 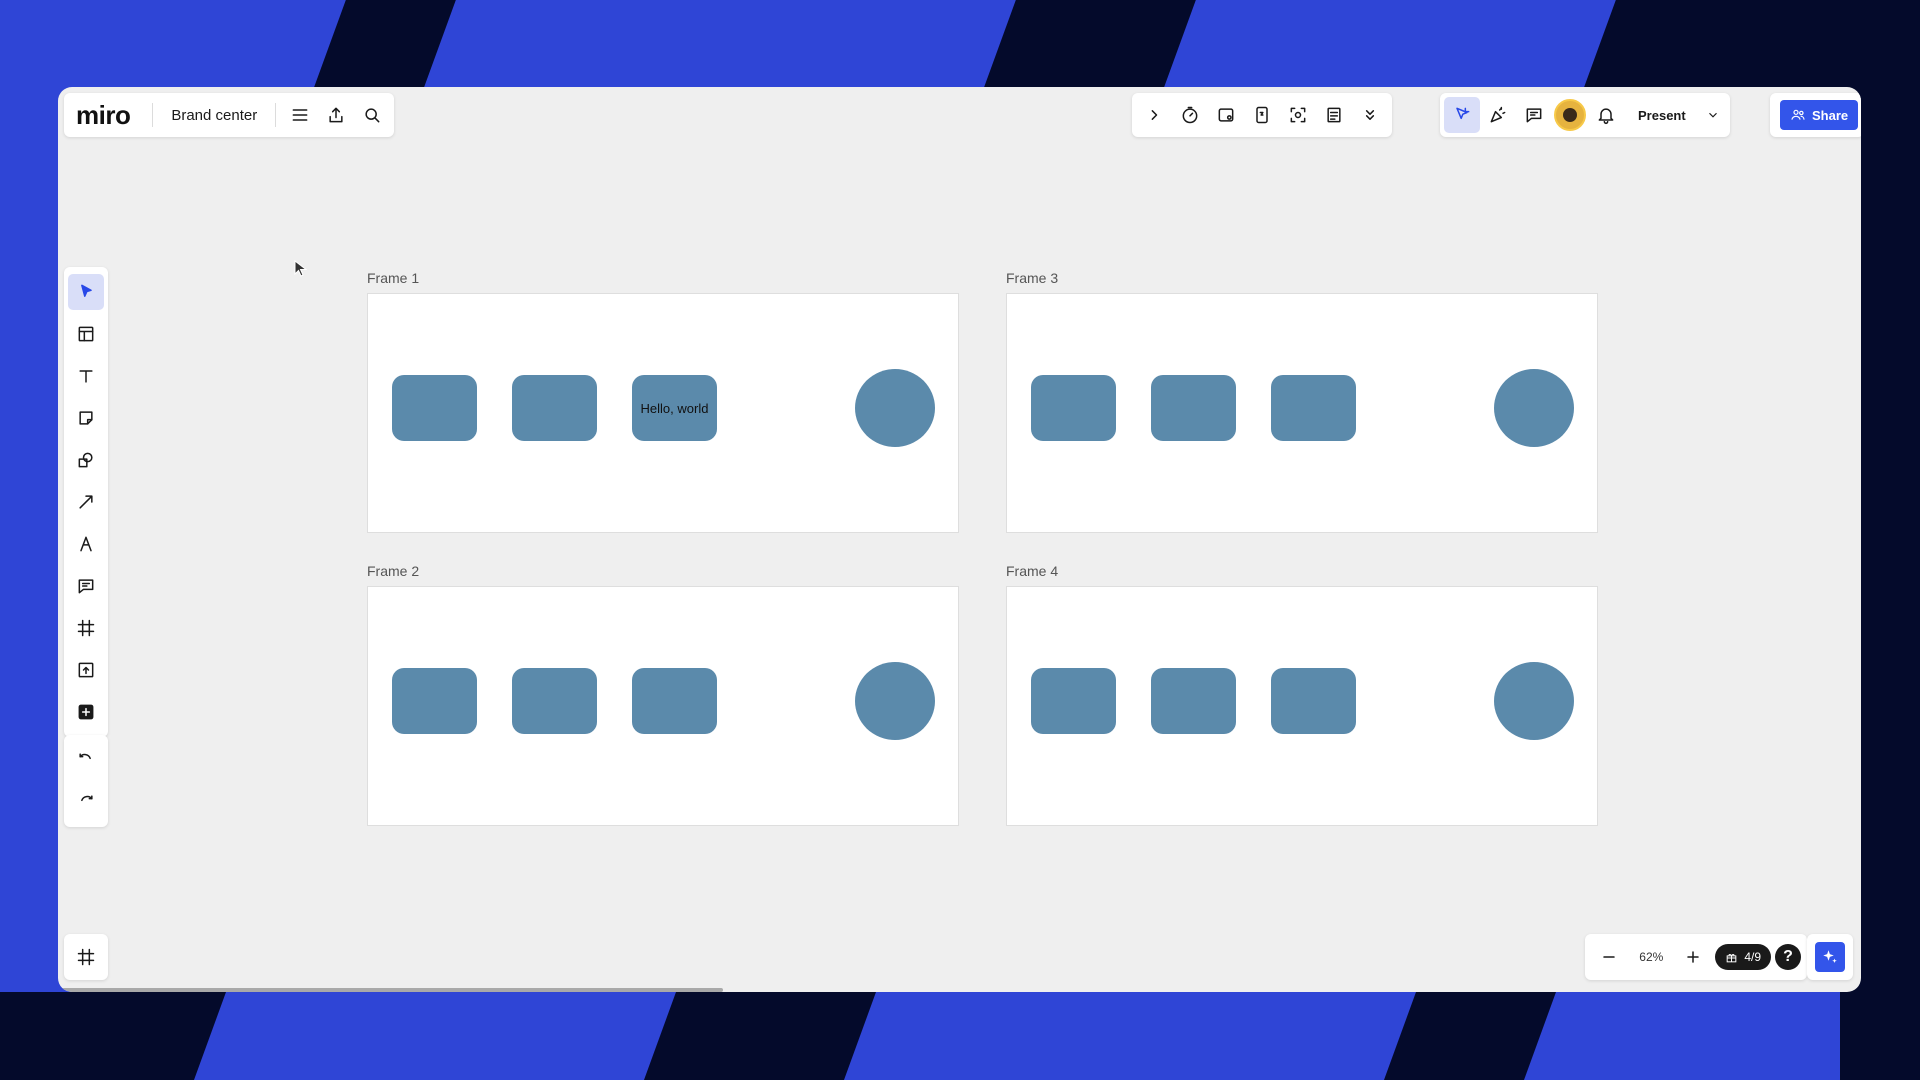 I want to click on notifications-button, so click(x=1606, y=115).